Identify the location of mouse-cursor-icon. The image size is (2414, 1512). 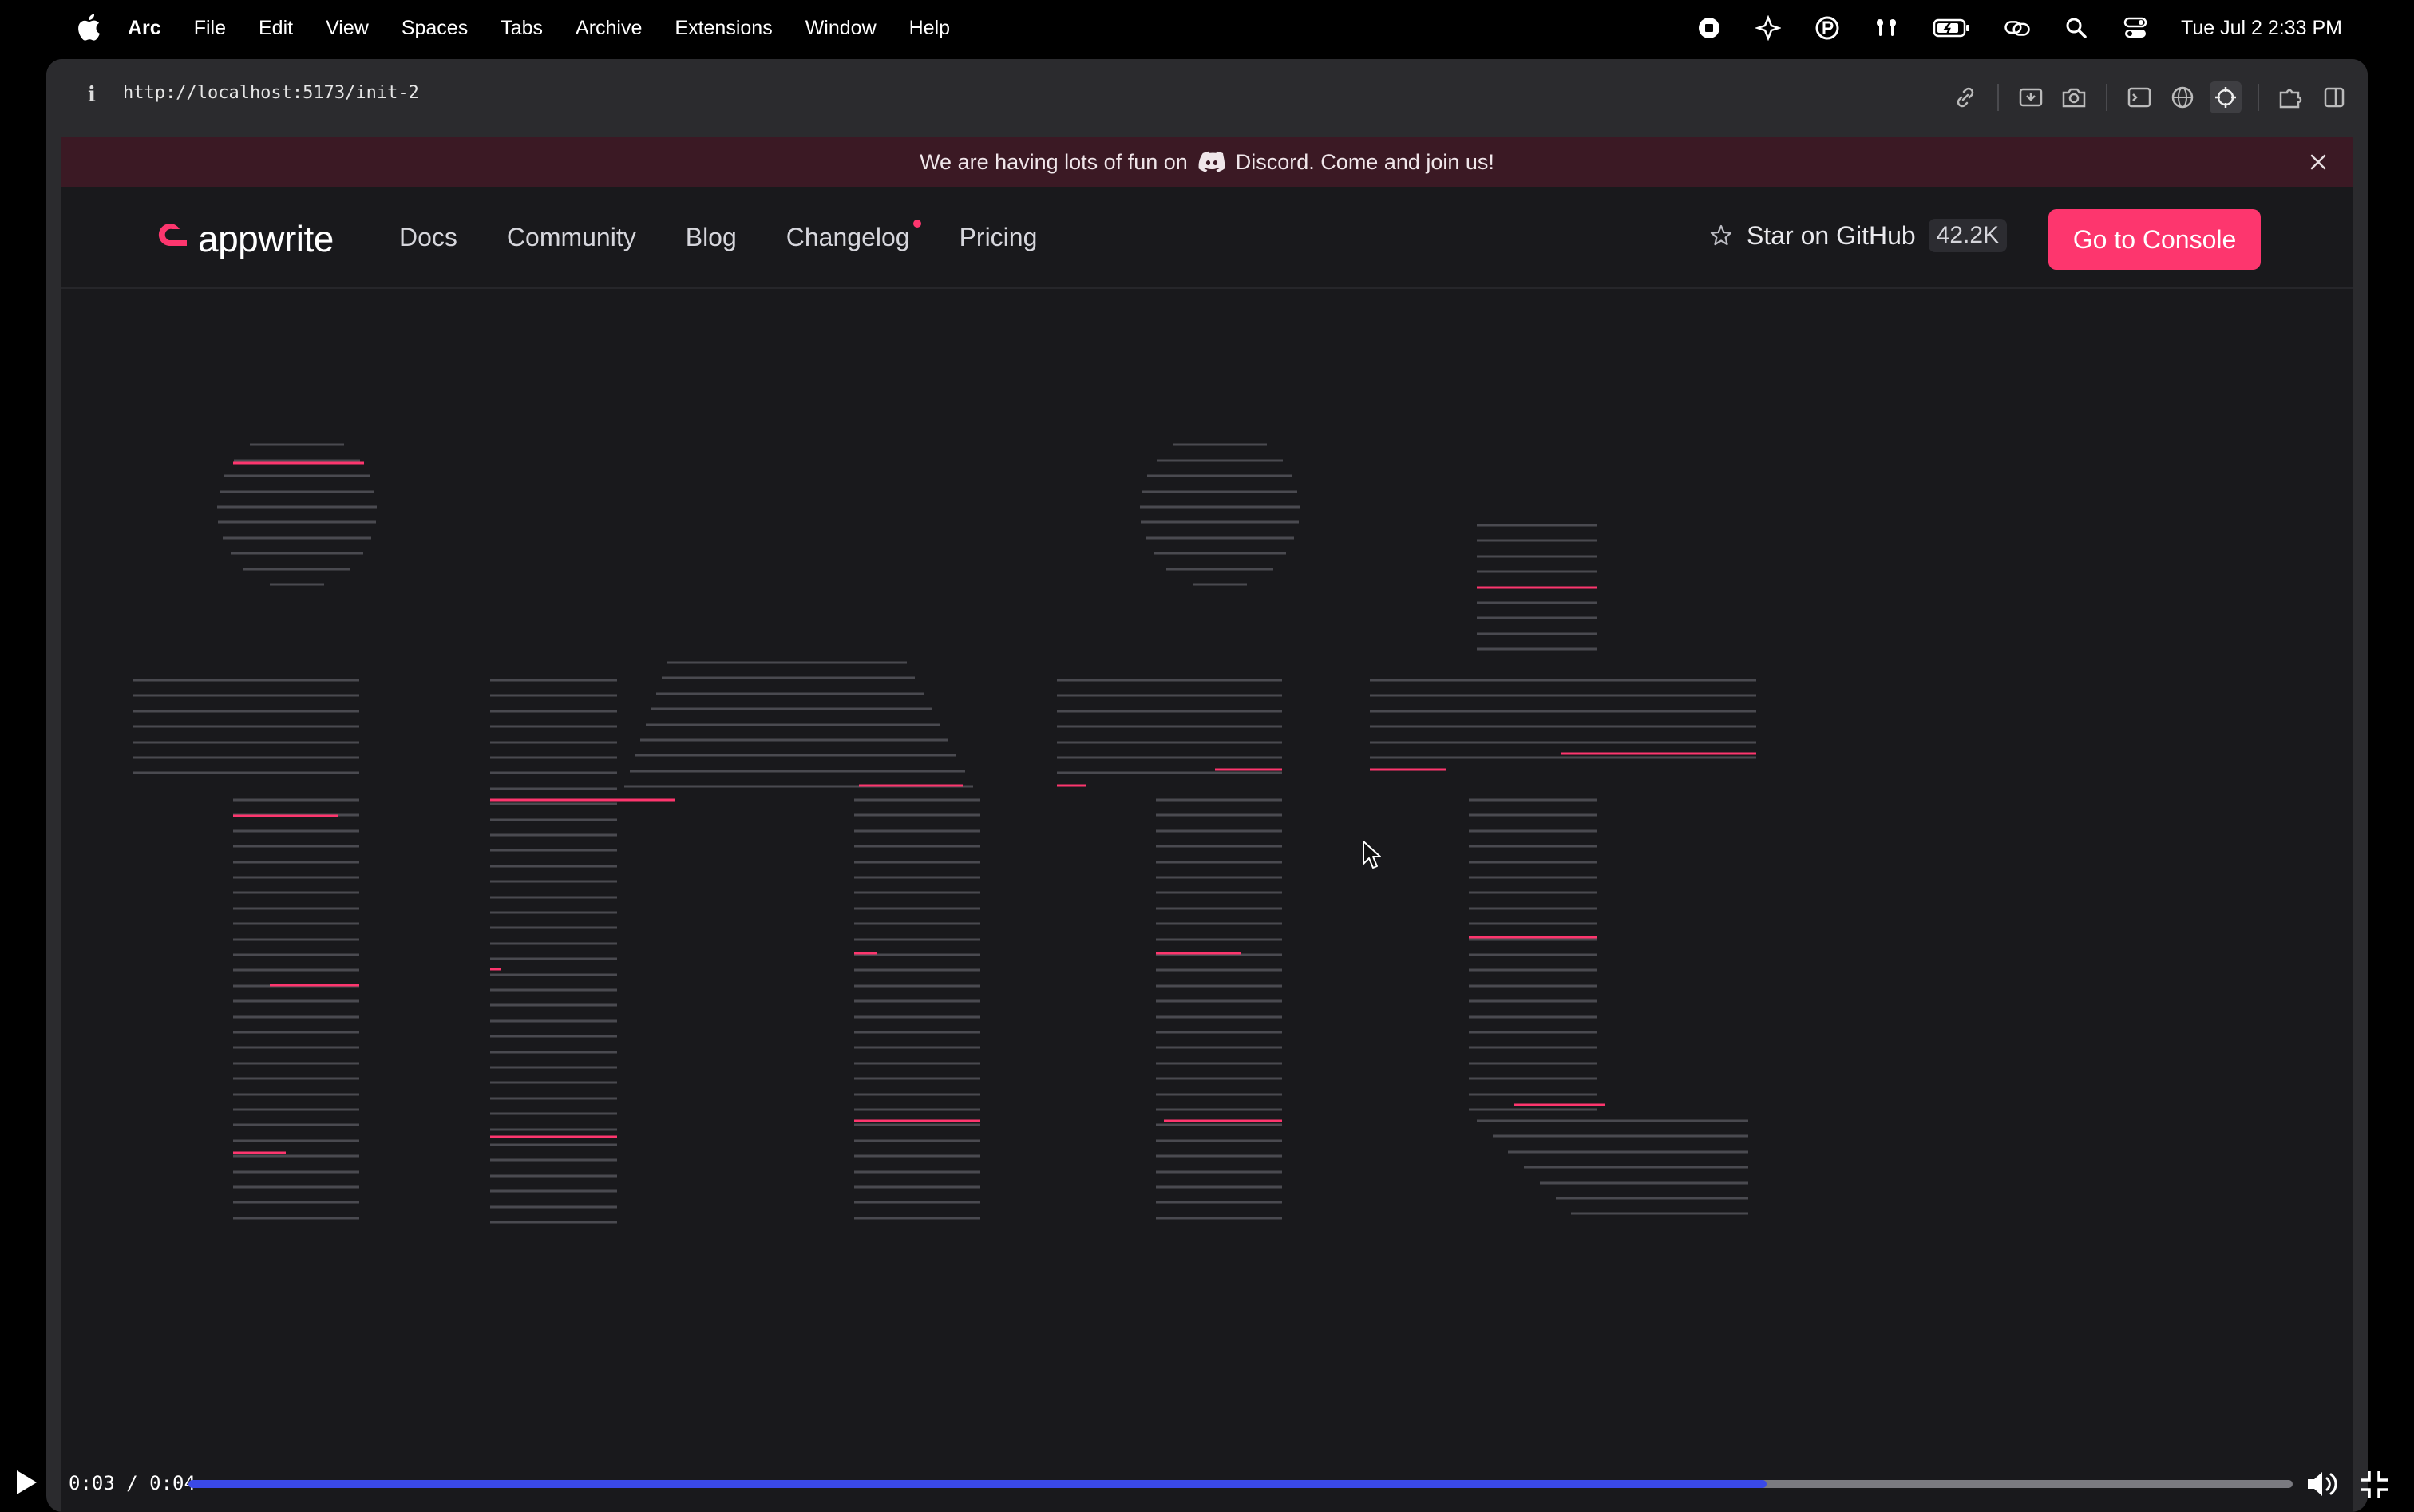
(1372, 855).